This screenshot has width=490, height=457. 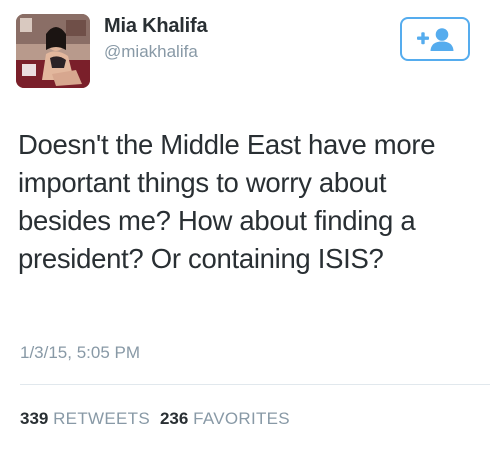 I want to click on favorites-count: 236, so click(x=174, y=418).